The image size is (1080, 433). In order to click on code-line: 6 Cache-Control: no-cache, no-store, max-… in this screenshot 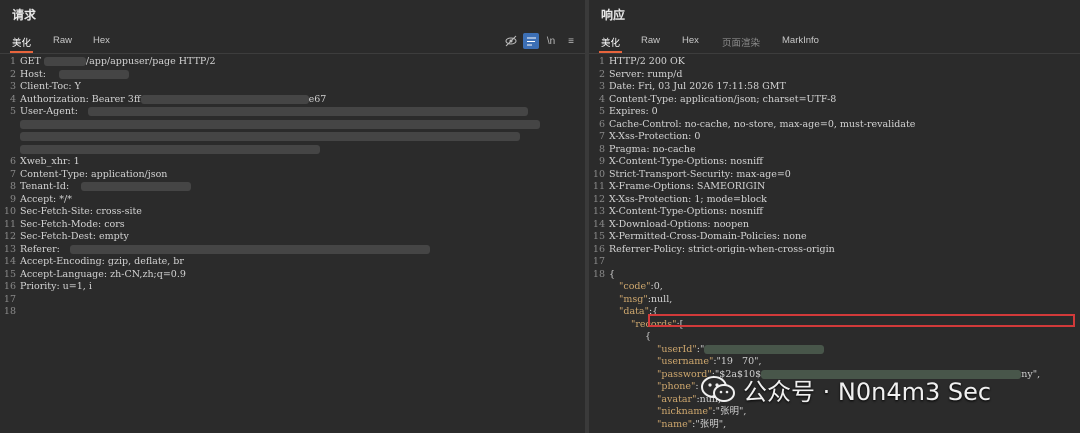, I will do `click(757, 124)`.